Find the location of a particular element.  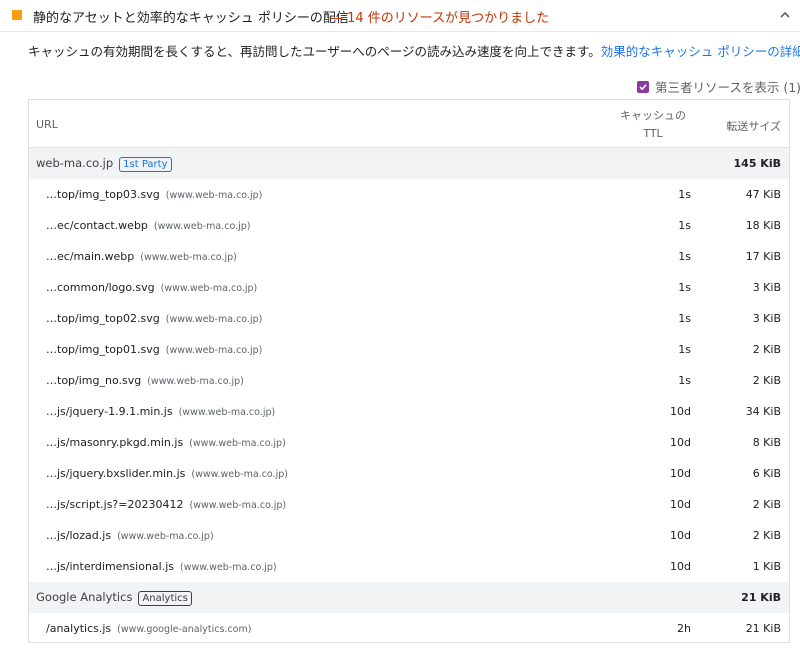

resource-url: /analytics.js (www.google-analytics.com) is located at coordinates (148, 628).